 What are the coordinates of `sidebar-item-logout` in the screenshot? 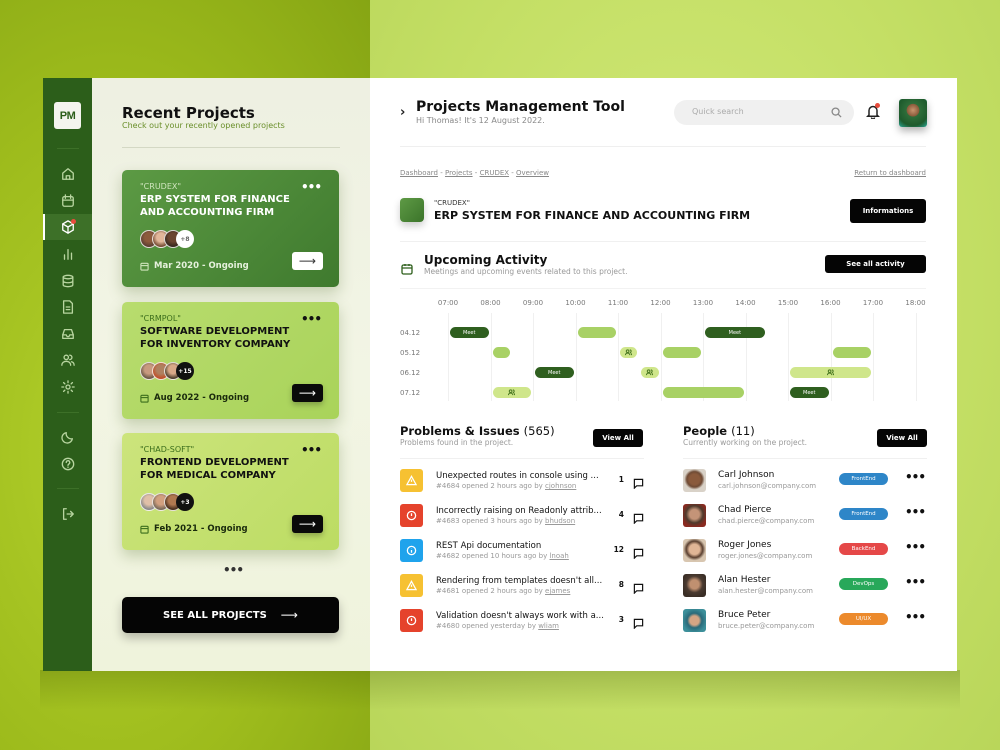 It's located at (67, 514).